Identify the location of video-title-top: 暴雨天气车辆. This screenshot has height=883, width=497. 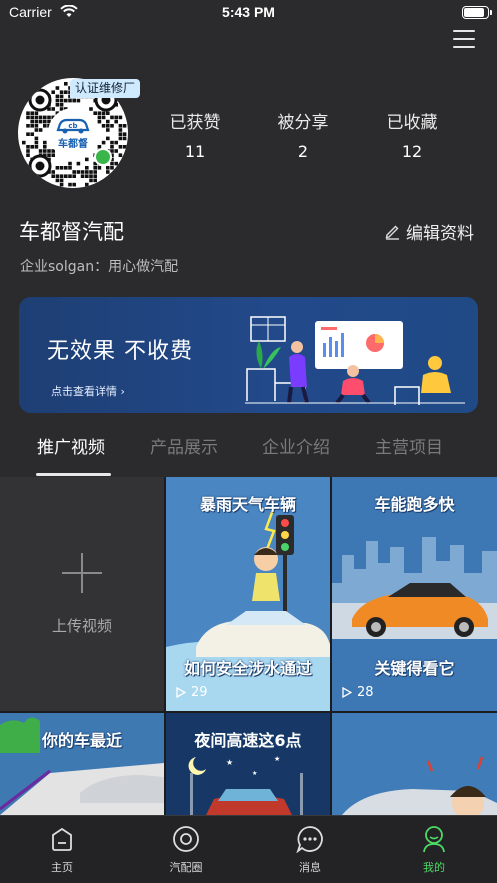
(247, 504).